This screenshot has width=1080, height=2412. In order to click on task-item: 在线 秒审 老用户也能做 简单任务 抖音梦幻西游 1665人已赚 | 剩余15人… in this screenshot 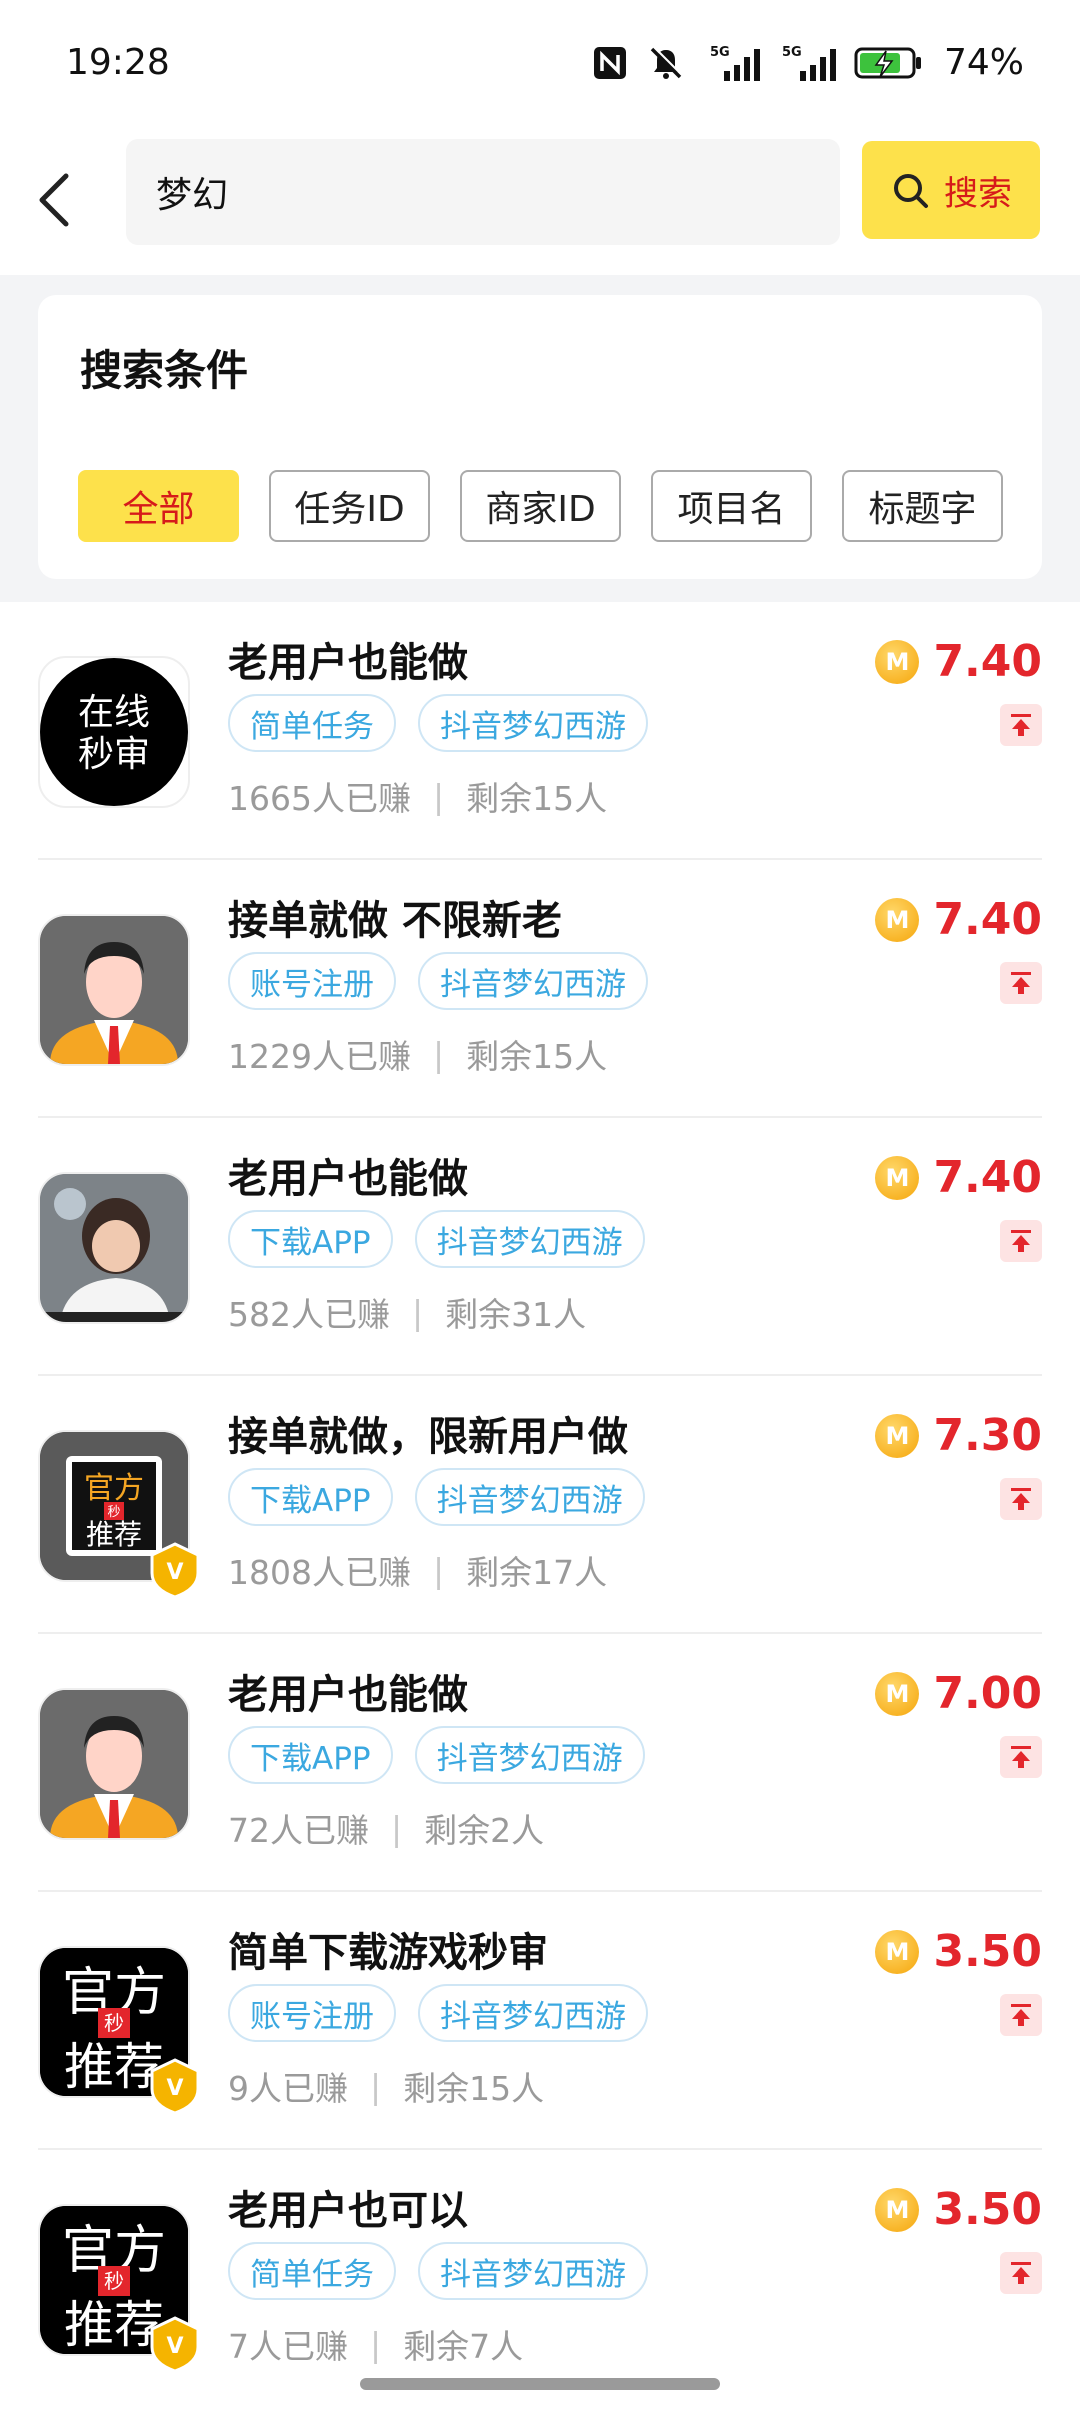, I will do `click(540, 731)`.